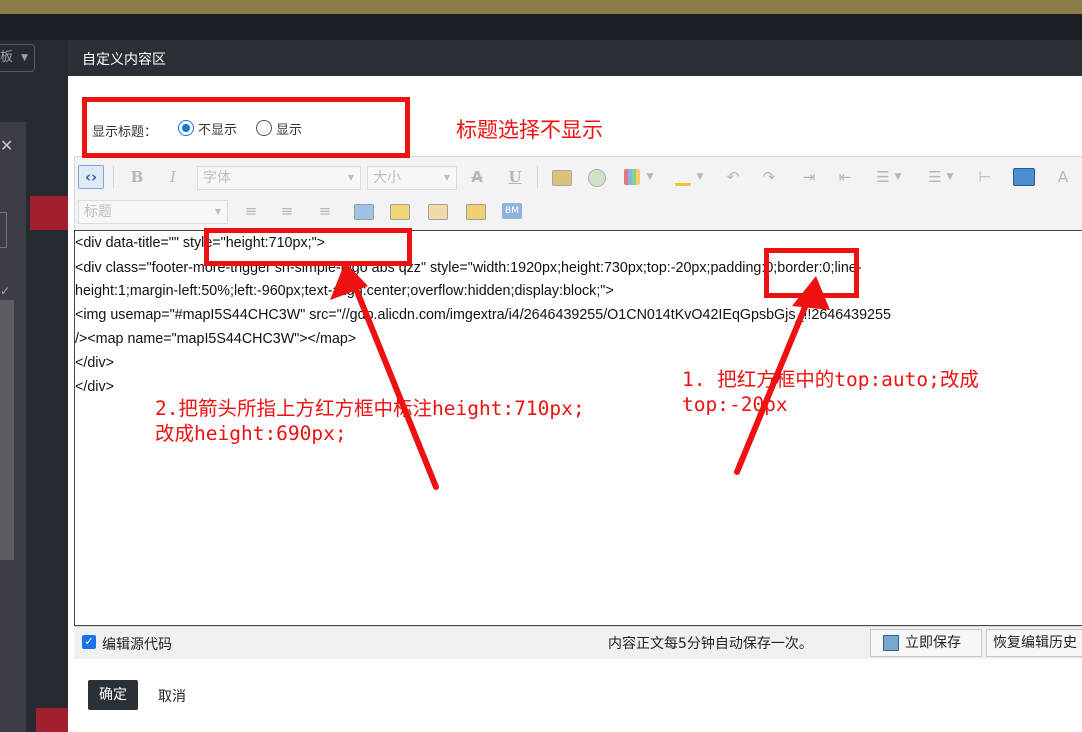  Describe the element at coordinates (891, 643) in the screenshot. I see `save-icon` at that location.